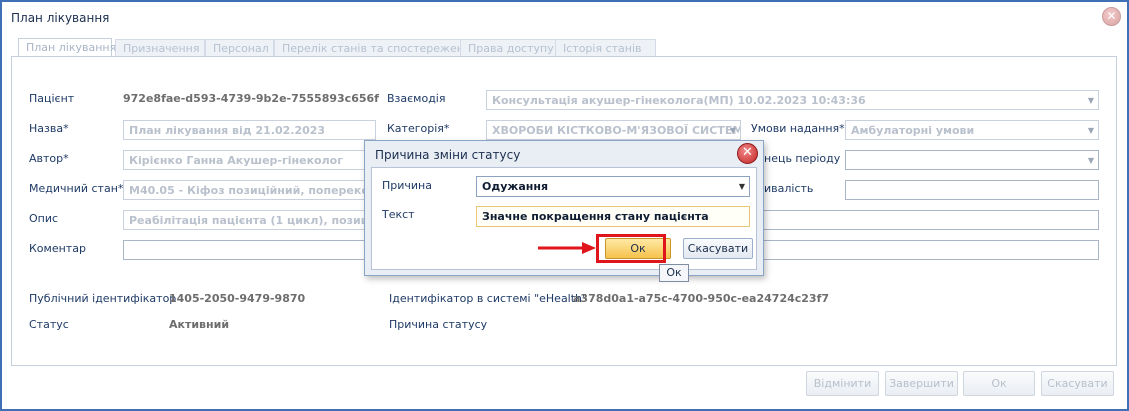 This screenshot has height=411, width=1129. I want to click on window-title: План лікування, so click(60, 18).